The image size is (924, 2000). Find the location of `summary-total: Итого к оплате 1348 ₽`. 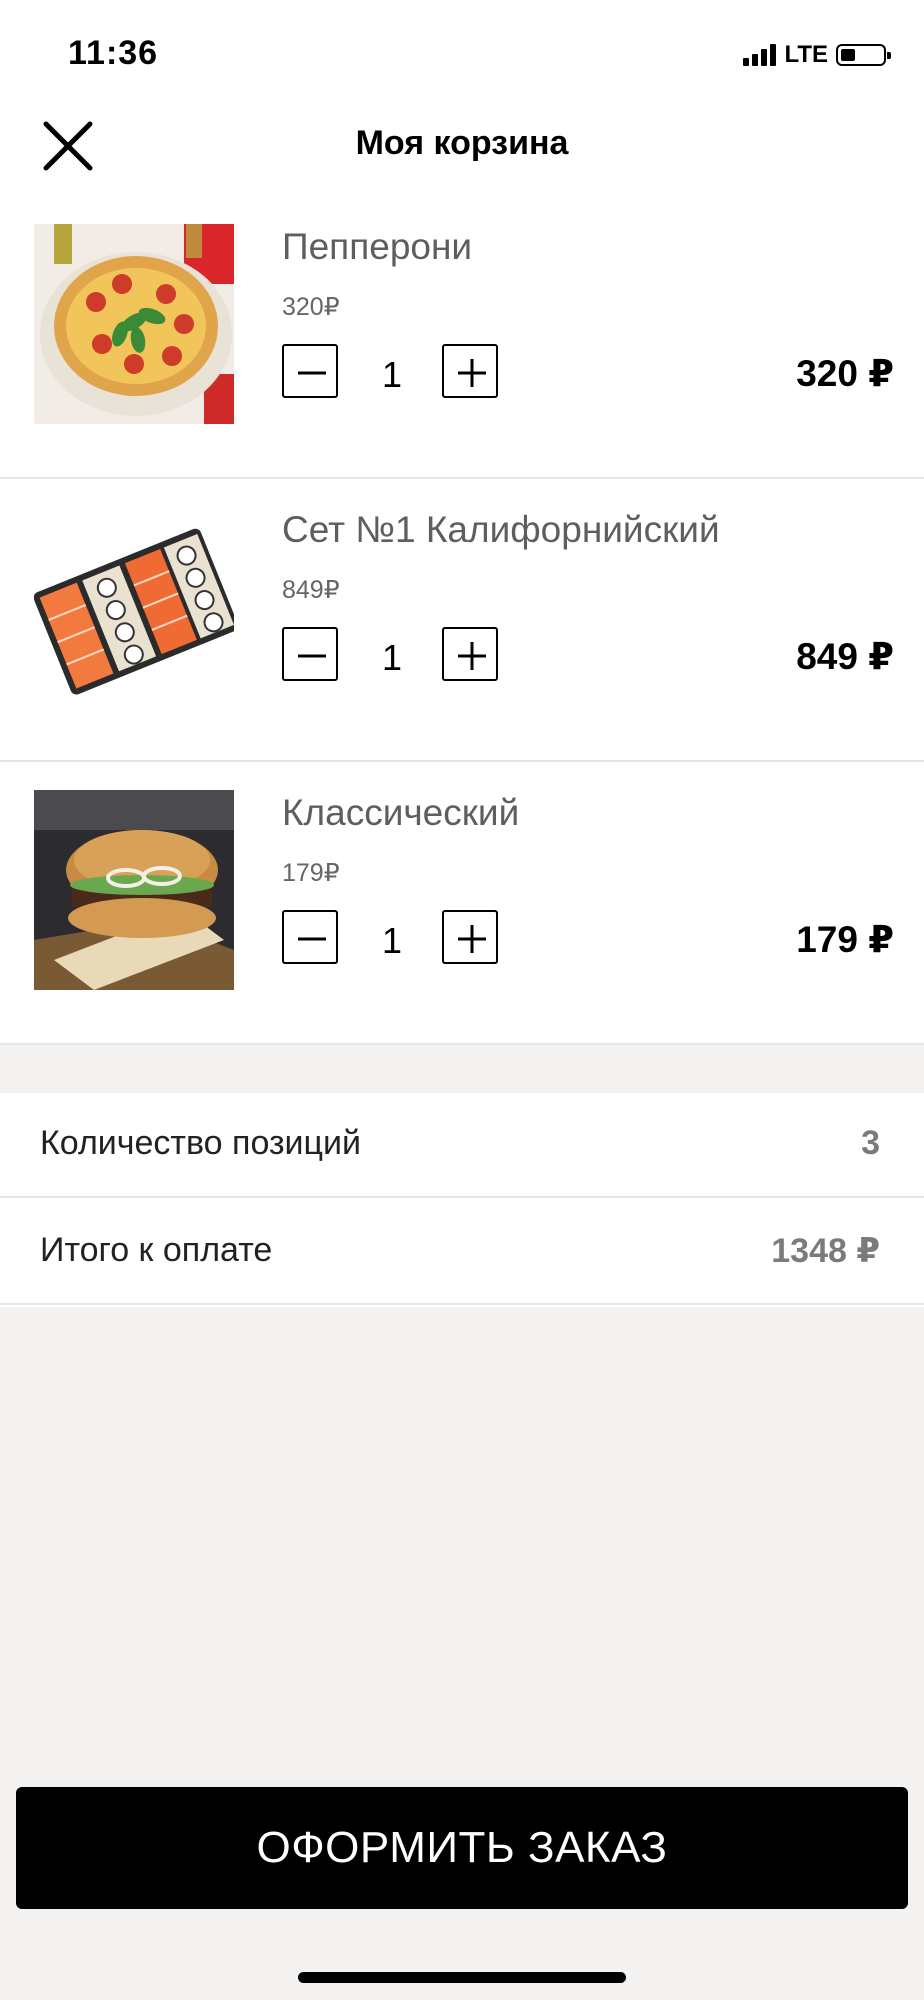

summary-total: Итого к оплате 1348 ₽ is located at coordinates (462, 1252).